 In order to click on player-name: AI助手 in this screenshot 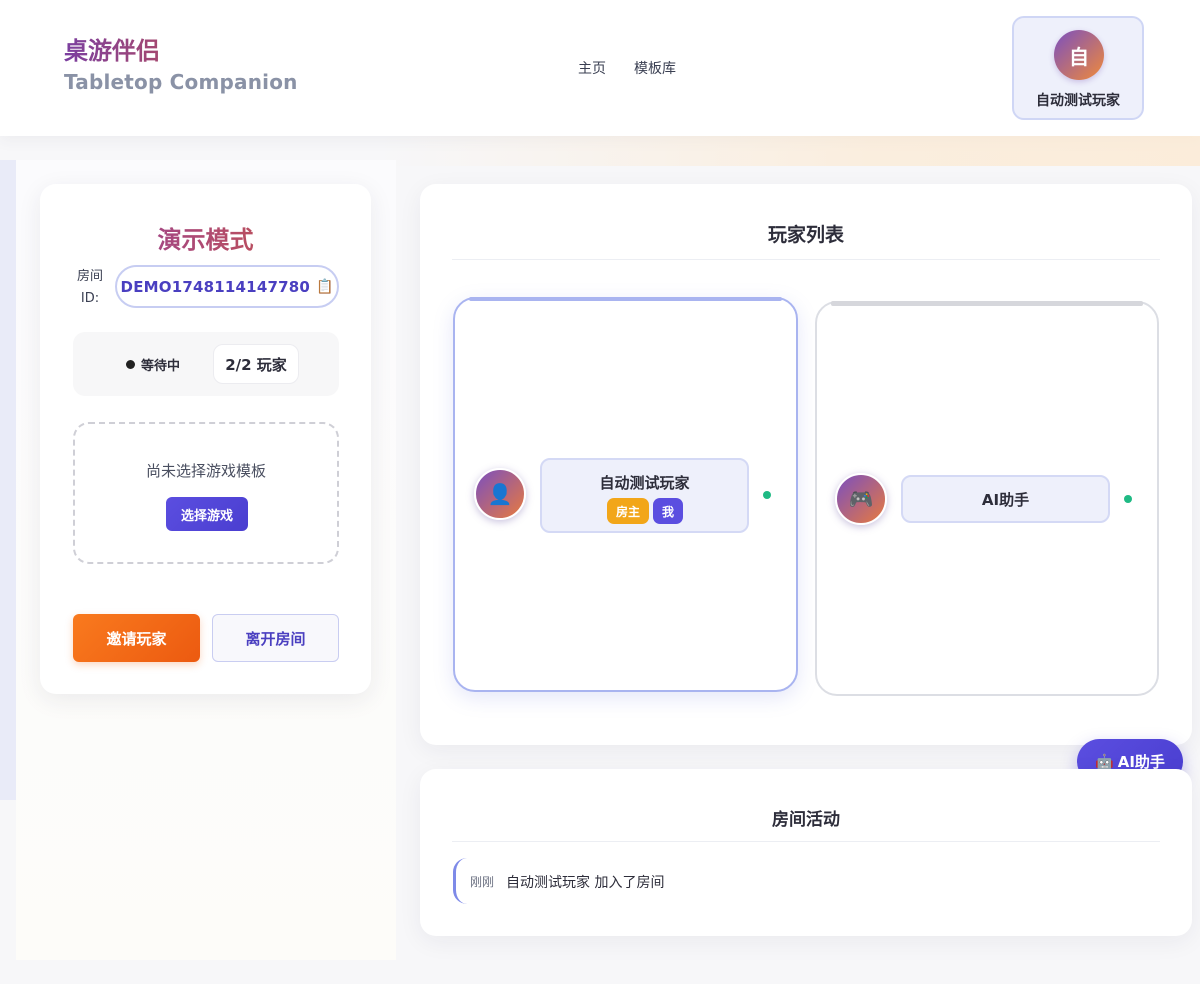, I will do `click(1005, 500)`.